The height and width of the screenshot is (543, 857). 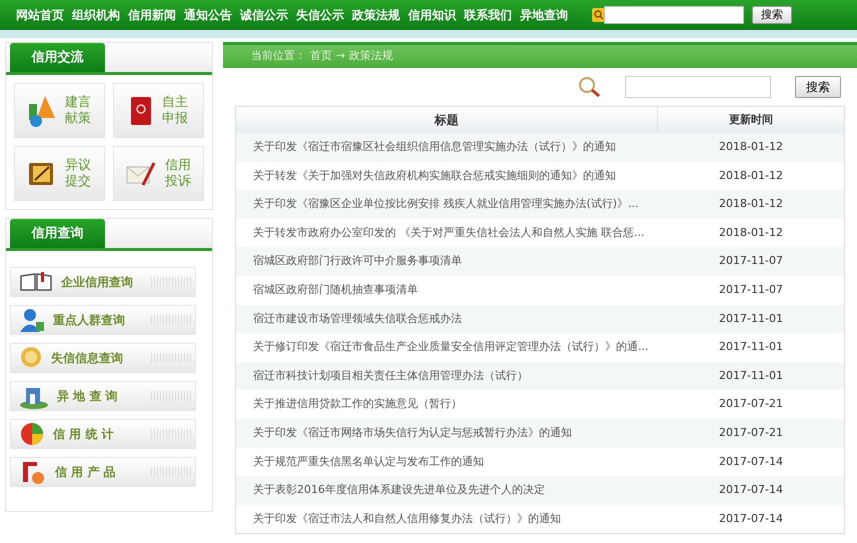 What do you see at coordinates (447, 319) in the screenshot?
I see `article-link: 宿迁市建设市场管理领域失信联合惩戒办法` at bounding box center [447, 319].